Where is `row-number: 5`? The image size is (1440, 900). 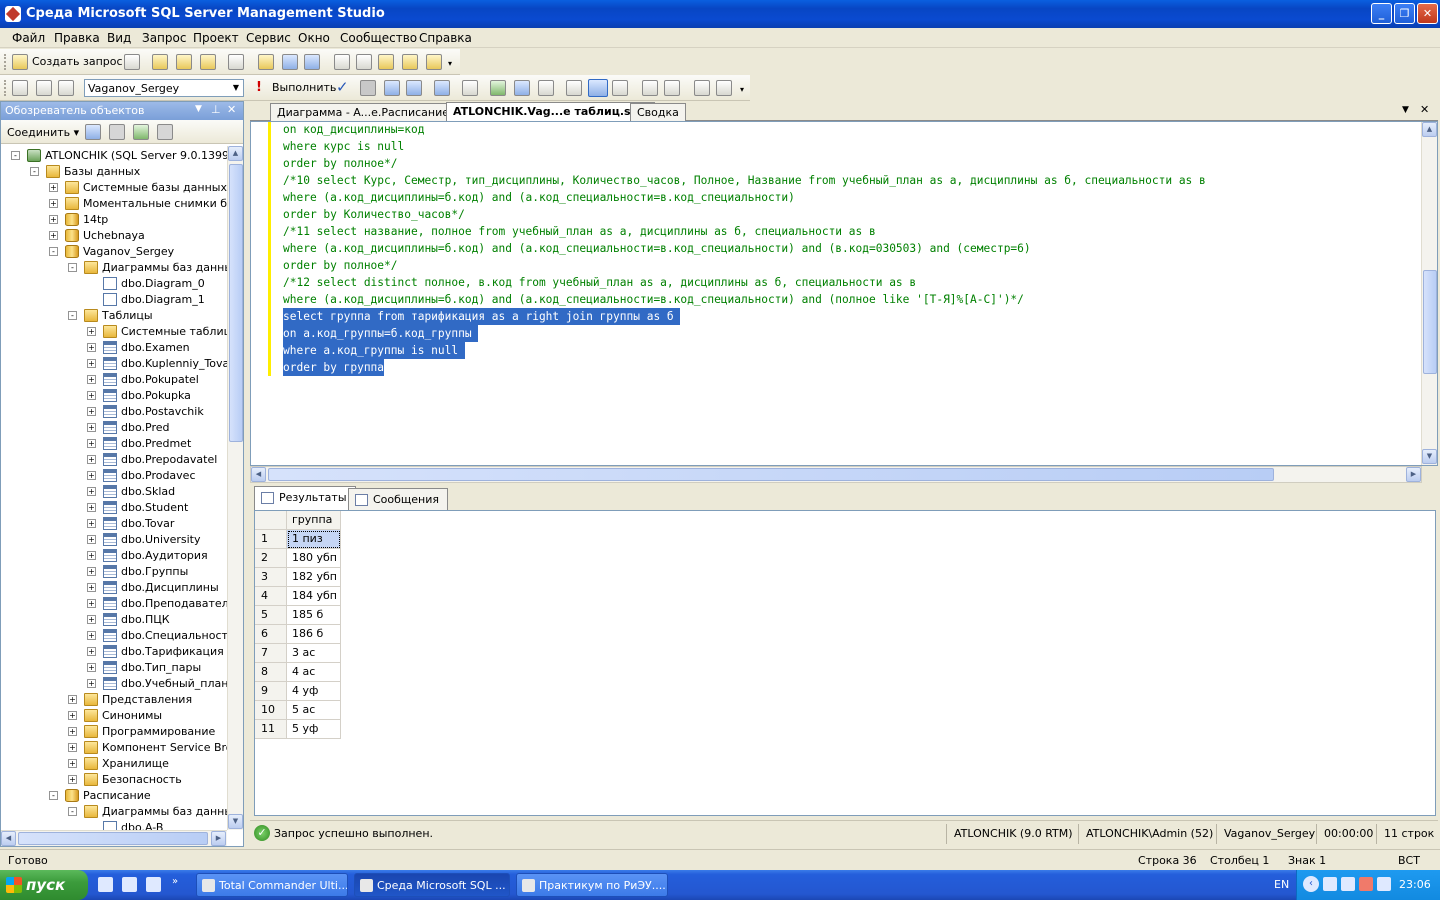 row-number: 5 is located at coordinates (271, 615).